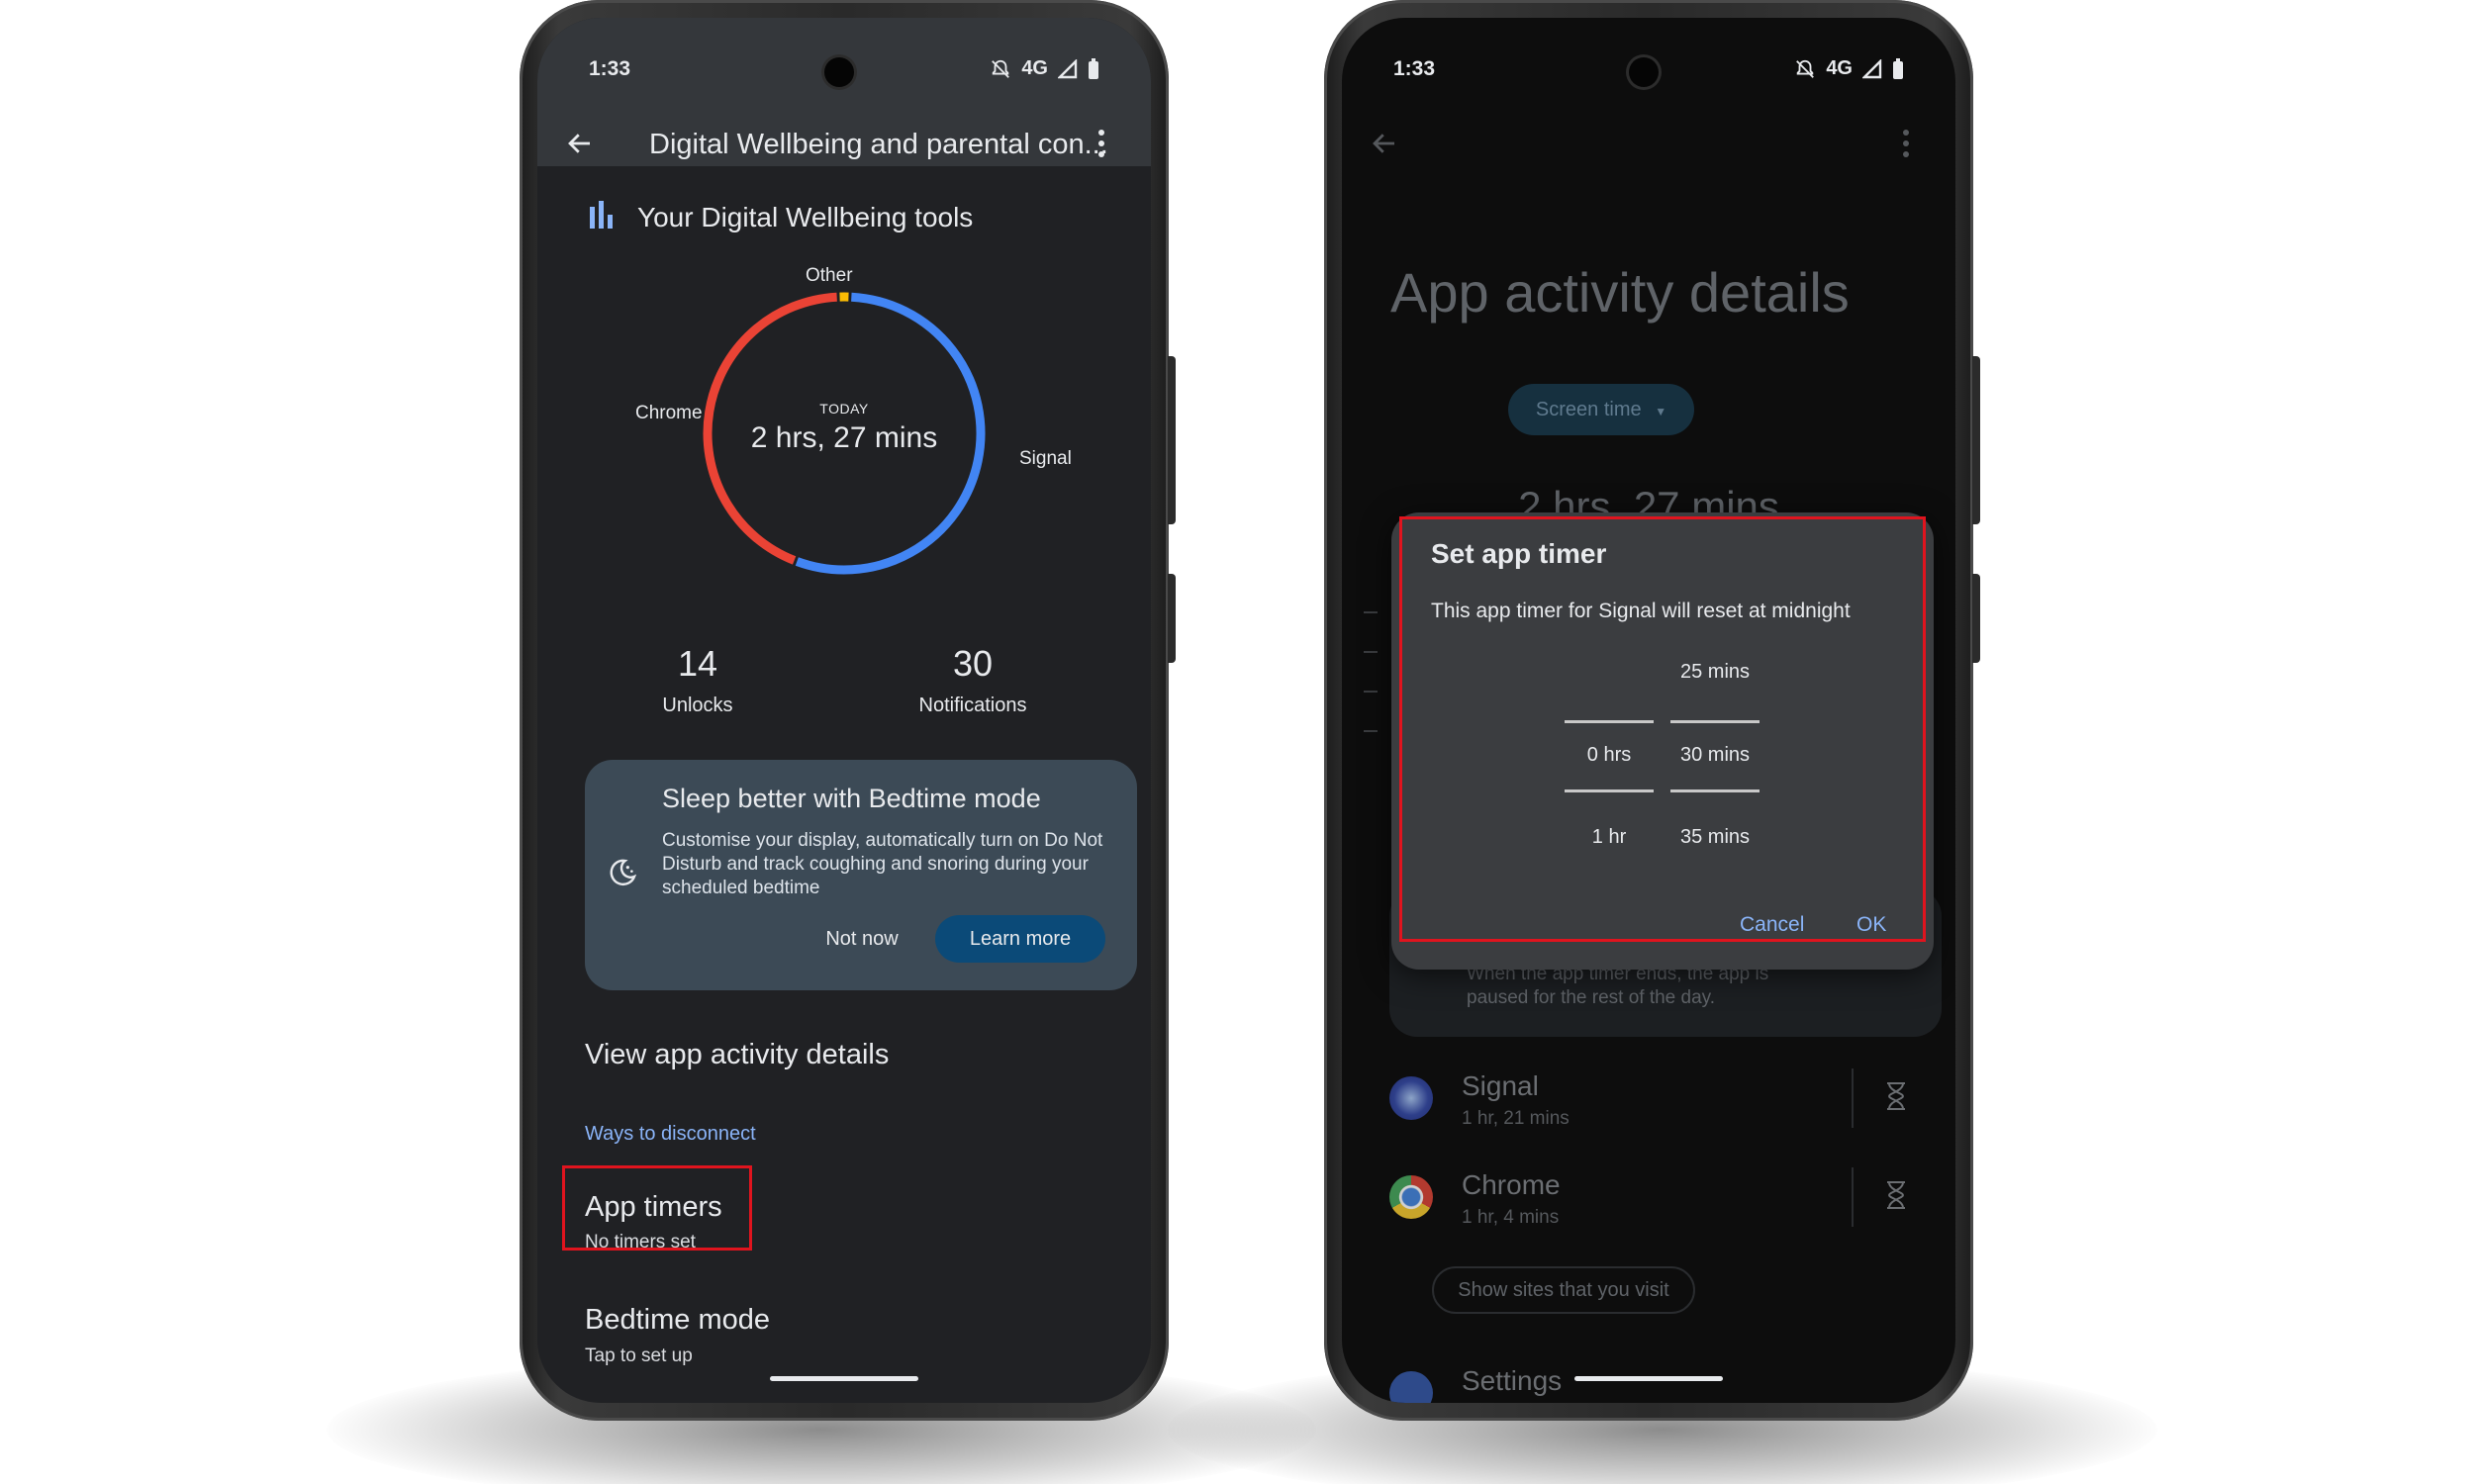  I want to click on chrome-app-icon, so click(1411, 1197).